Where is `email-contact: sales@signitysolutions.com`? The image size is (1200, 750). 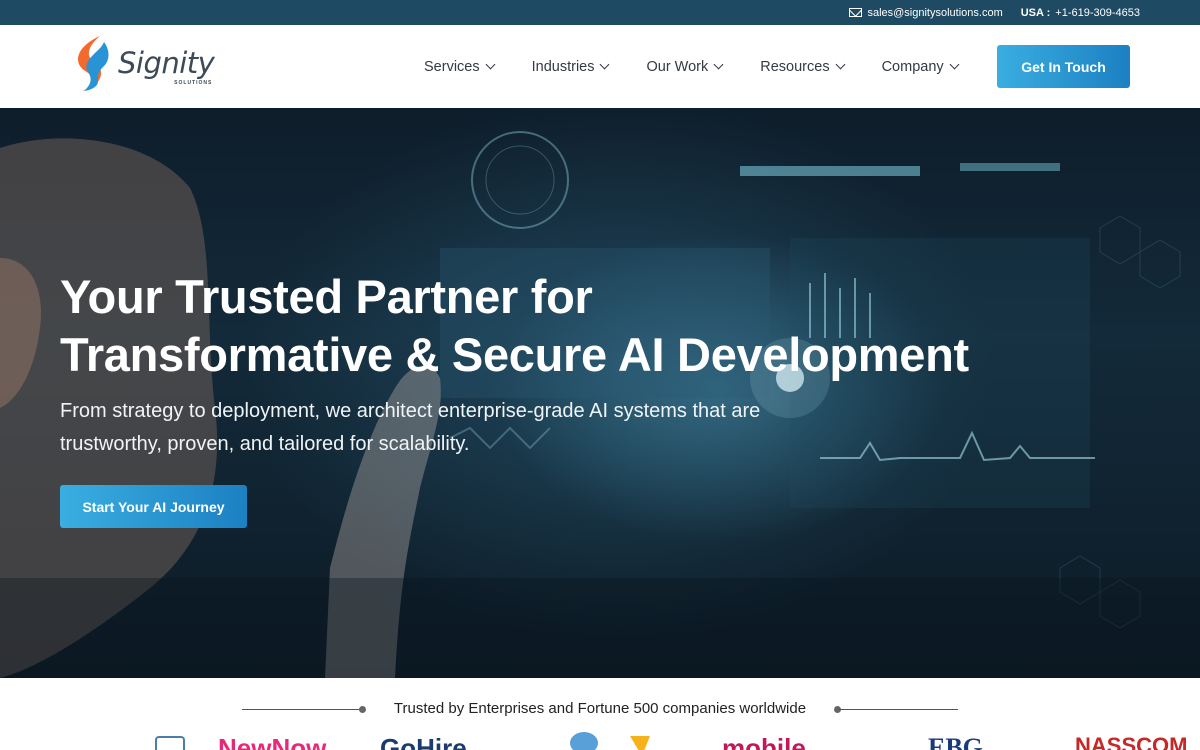 email-contact: sales@signitysolutions.com is located at coordinates (926, 13).